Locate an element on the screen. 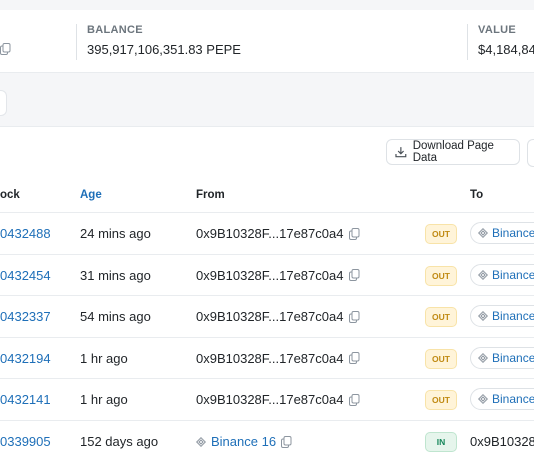 The width and height of the screenshot is (534, 463). block-number-link: 0339905 is located at coordinates (25, 441).